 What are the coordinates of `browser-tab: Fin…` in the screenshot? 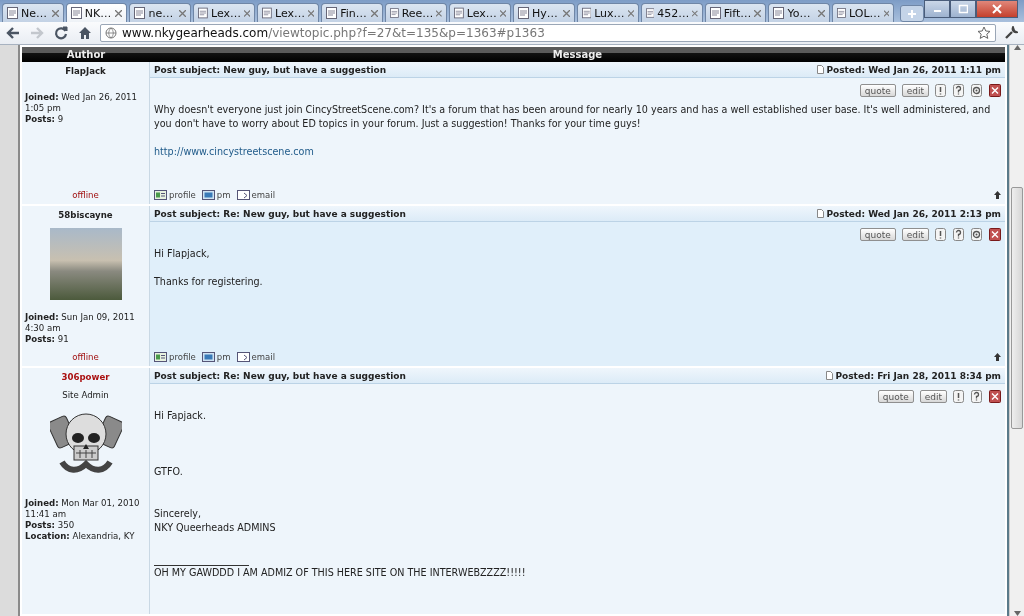 It's located at (352, 12).